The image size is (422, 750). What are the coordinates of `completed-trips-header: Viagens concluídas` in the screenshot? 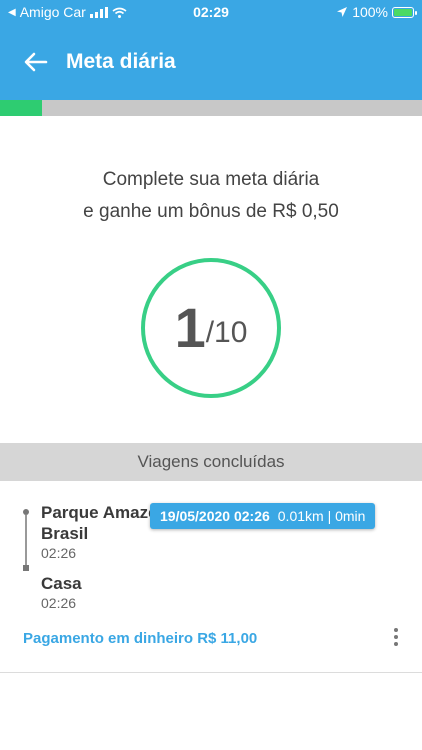 It's located at (211, 462).